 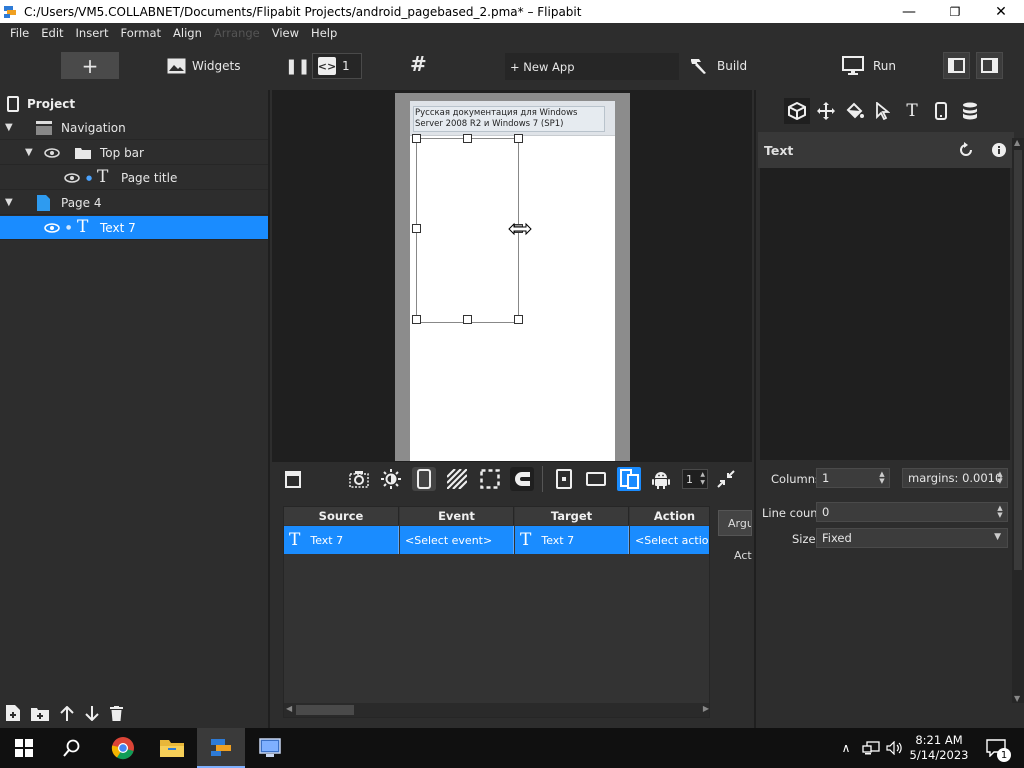 What do you see at coordinates (134, 203) in the screenshot?
I see `tree-item-page-4: ▼ Page 4` at bounding box center [134, 203].